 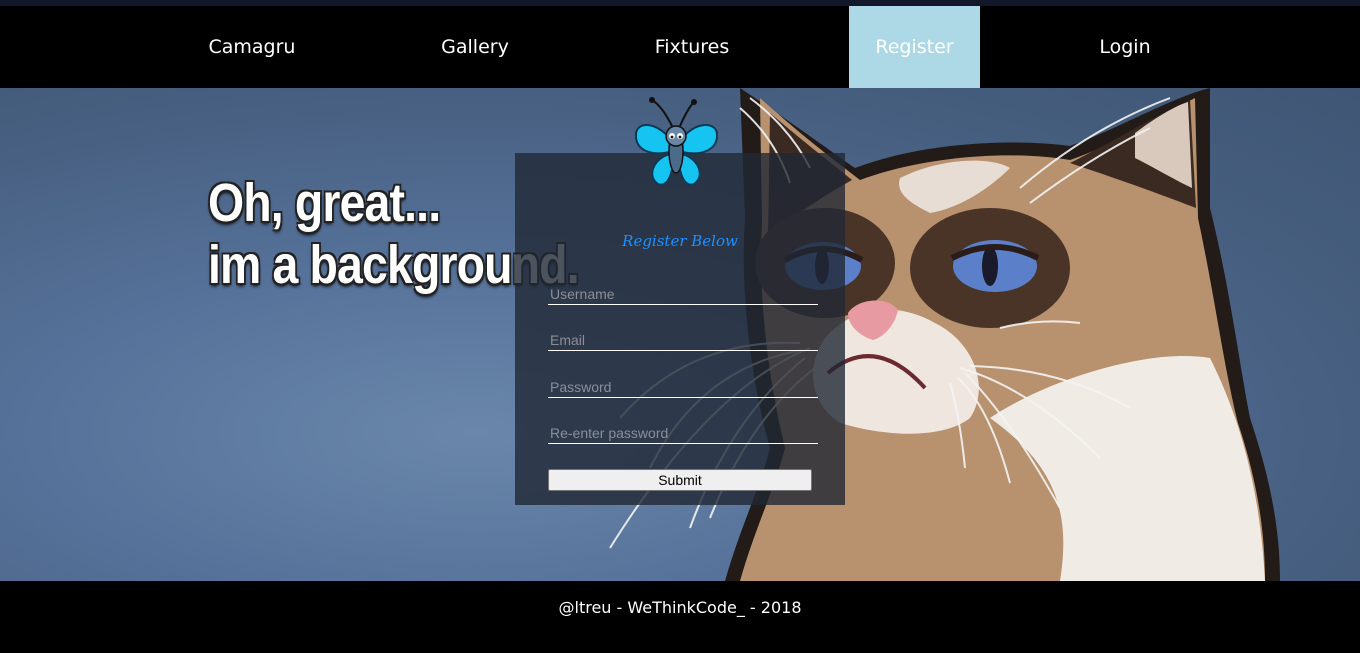 What do you see at coordinates (680, 241) in the screenshot?
I see `form-title: Register Below` at bounding box center [680, 241].